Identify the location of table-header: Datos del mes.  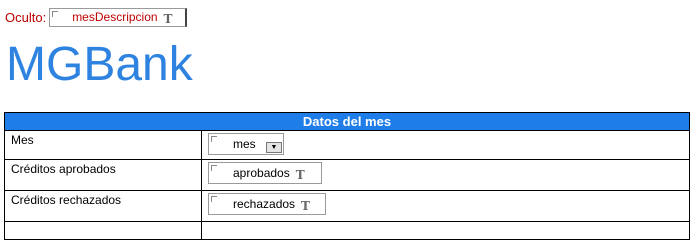
(347, 121).